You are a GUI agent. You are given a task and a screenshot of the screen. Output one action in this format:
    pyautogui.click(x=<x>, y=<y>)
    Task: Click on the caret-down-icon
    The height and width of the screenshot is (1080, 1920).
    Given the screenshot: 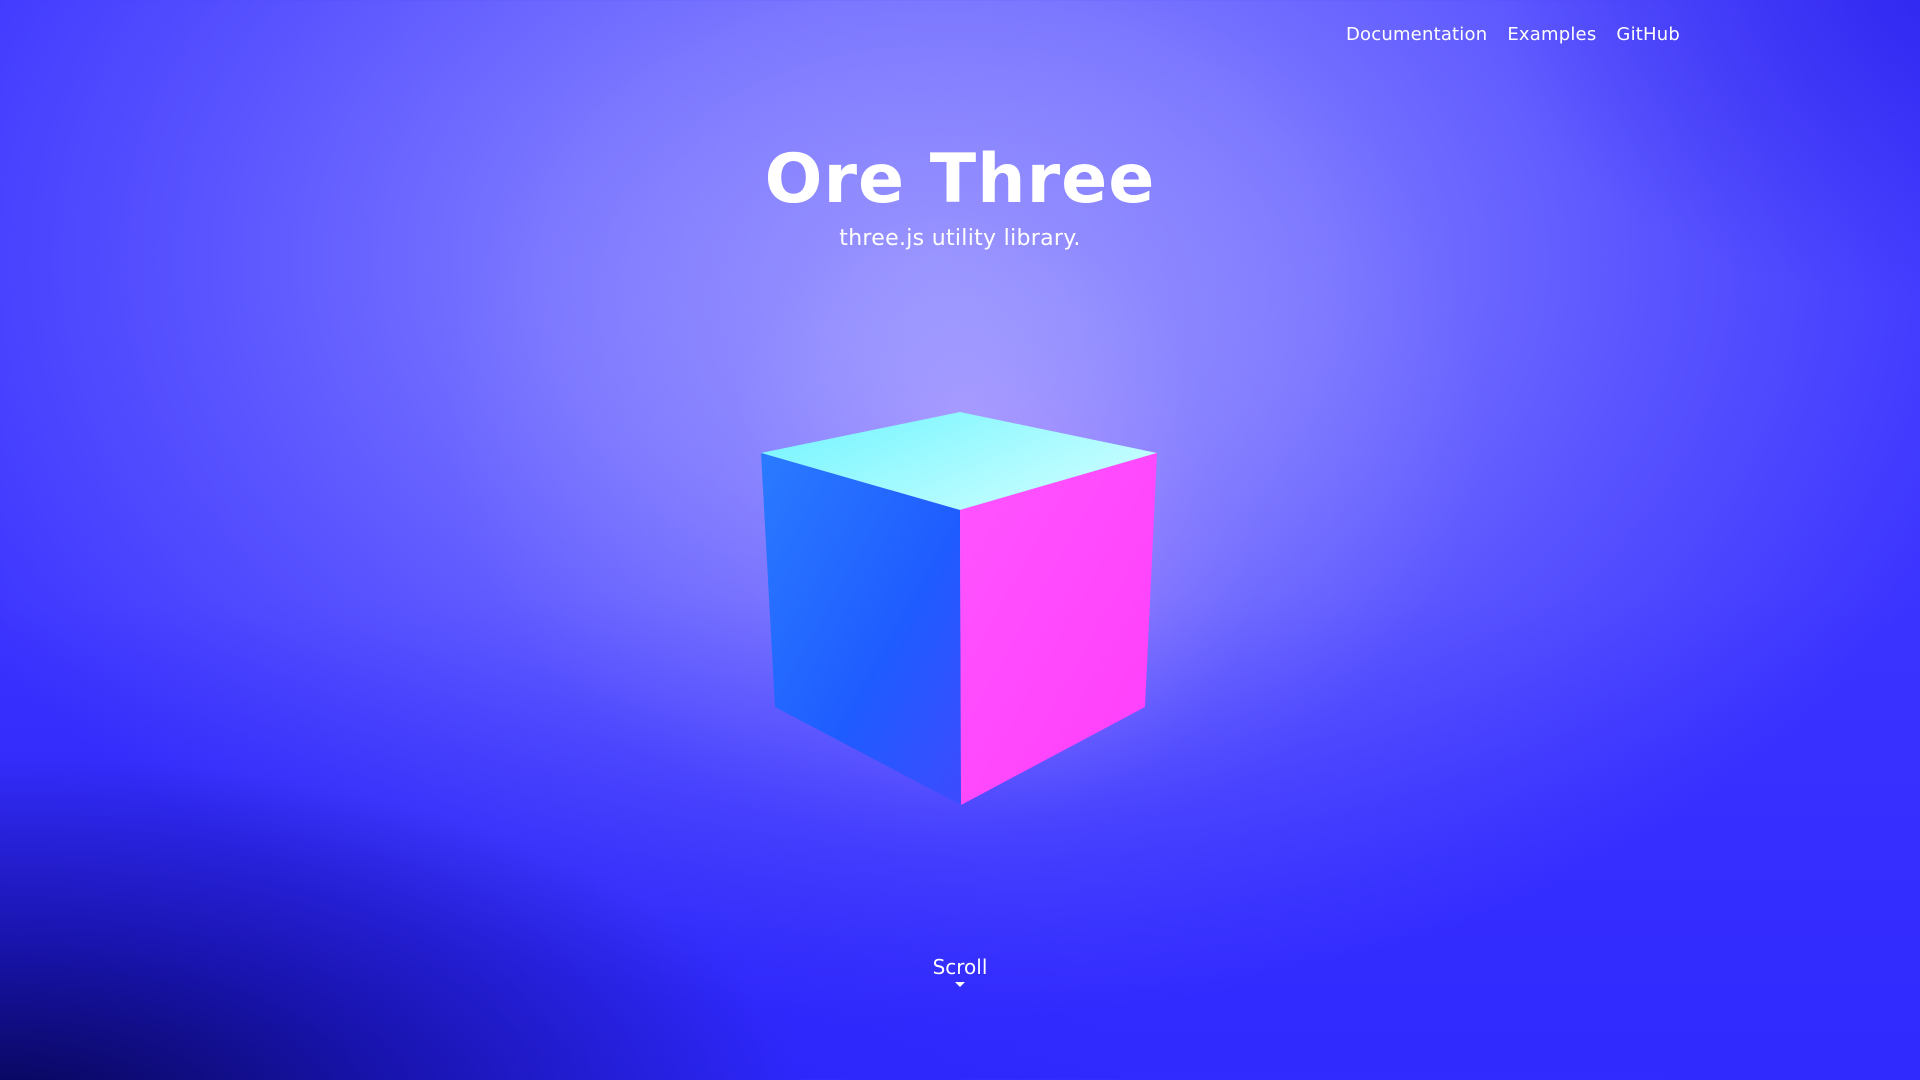 What is the action you would take?
    pyautogui.click(x=960, y=984)
    